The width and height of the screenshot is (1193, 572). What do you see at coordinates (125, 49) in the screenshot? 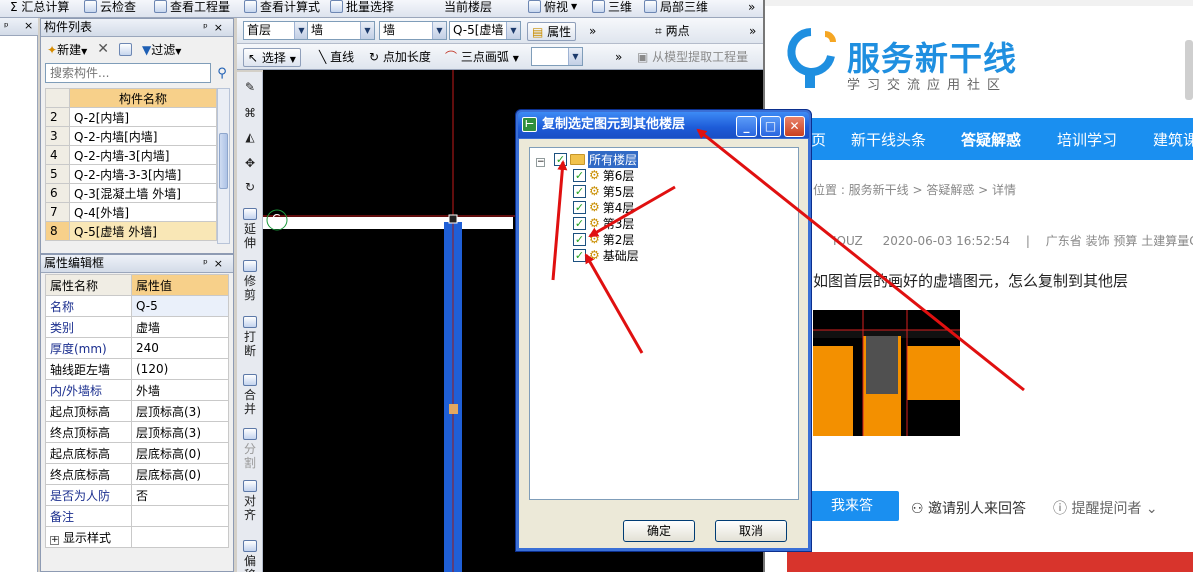
I see `copy-icon` at bounding box center [125, 49].